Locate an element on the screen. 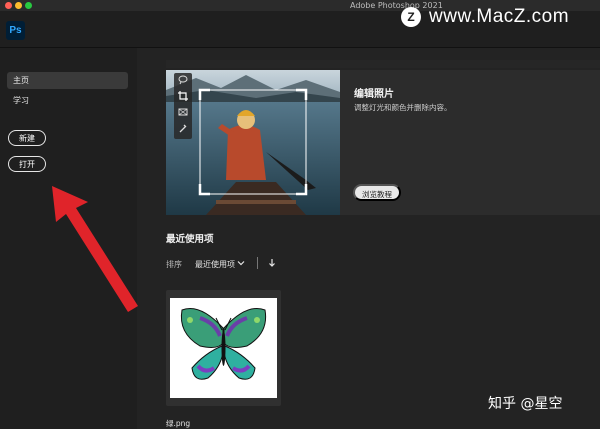  recent-file-name: 绿.png is located at coordinates (178, 423).